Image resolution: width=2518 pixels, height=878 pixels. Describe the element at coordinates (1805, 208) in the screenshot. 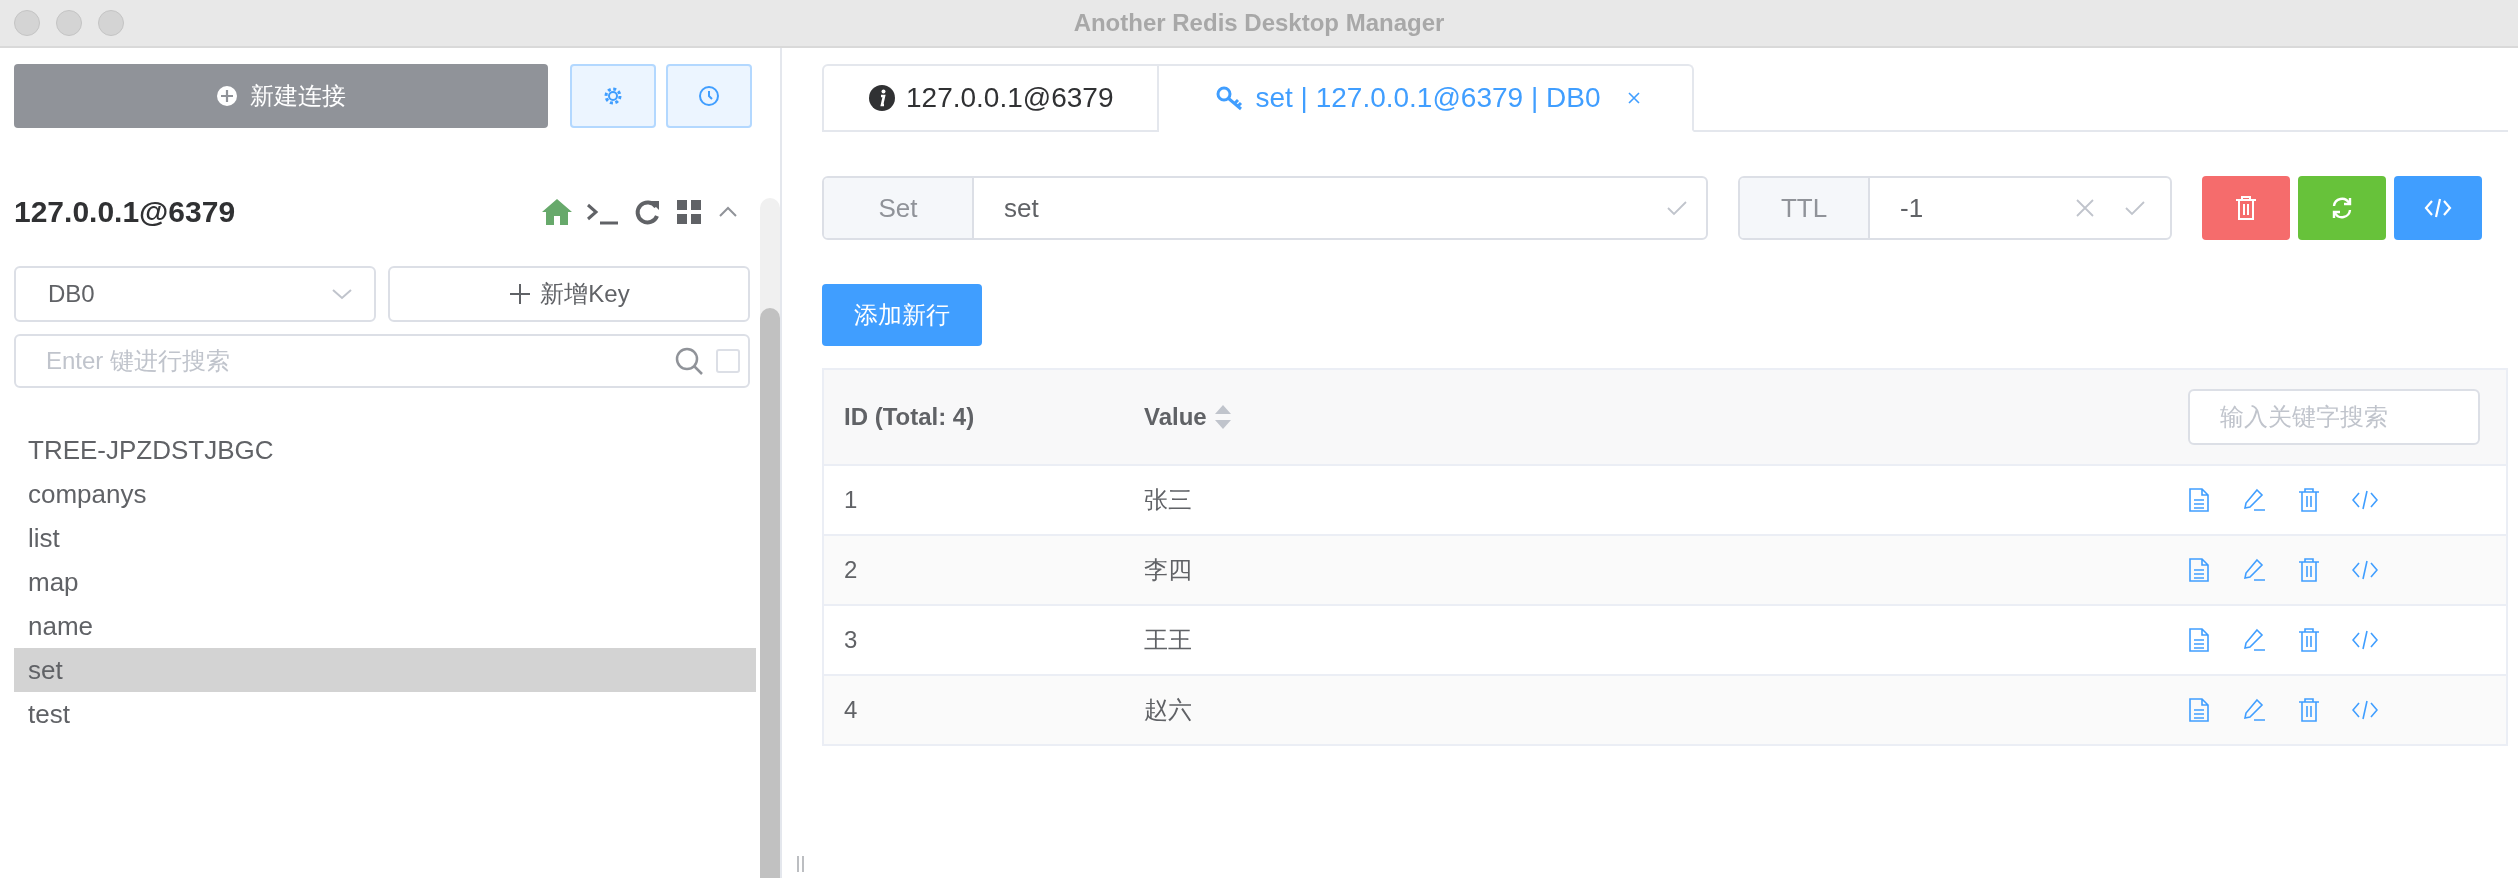

I see `ttl-label: TTL` at that location.